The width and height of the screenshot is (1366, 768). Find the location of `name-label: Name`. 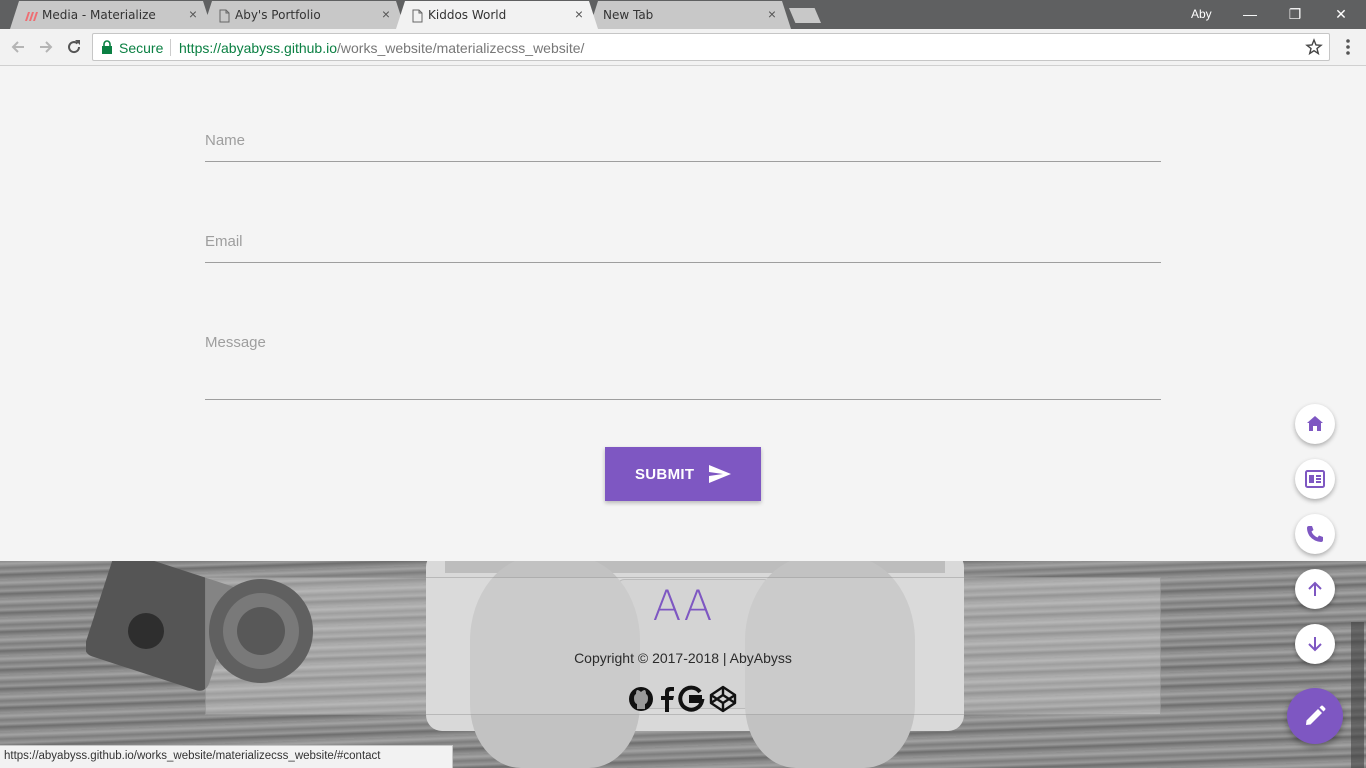

name-label: Name is located at coordinates (225, 140).